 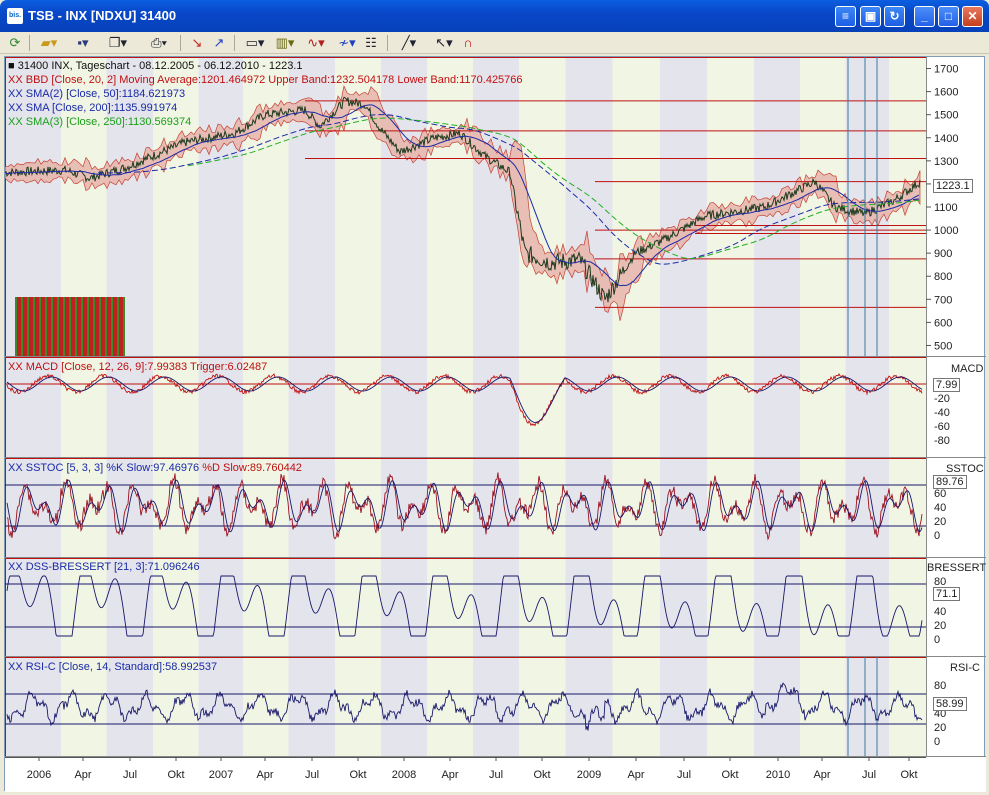 I want to click on sstoc-panel-name: SSTOC, so click(x=965, y=469).